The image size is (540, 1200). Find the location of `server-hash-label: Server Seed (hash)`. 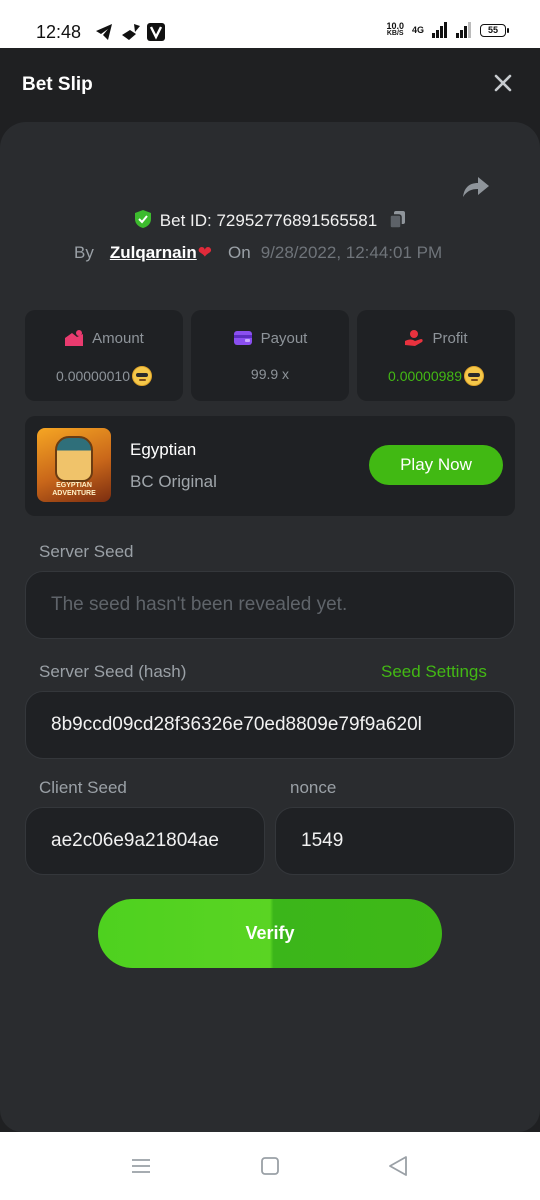

server-hash-label: Server Seed (hash) is located at coordinates (113, 671).